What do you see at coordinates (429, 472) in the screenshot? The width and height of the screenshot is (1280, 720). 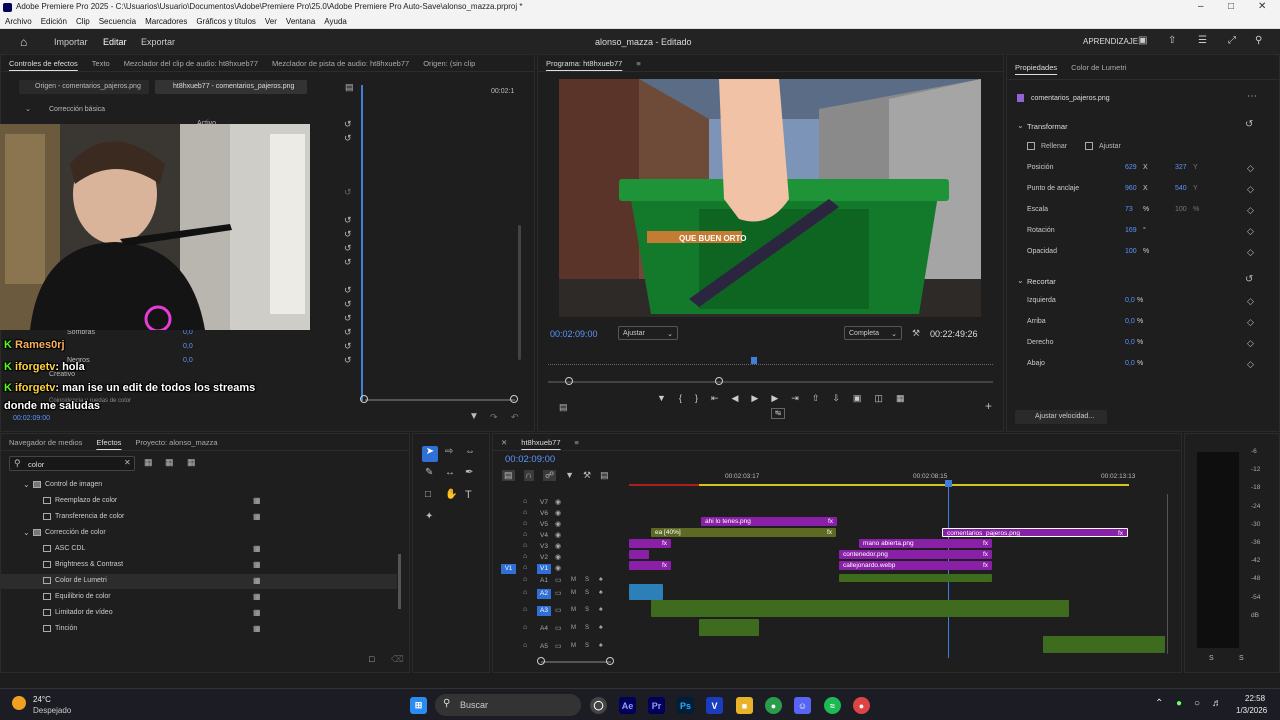 I see `razor-tool-icon: ✎` at bounding box center [429, 472].